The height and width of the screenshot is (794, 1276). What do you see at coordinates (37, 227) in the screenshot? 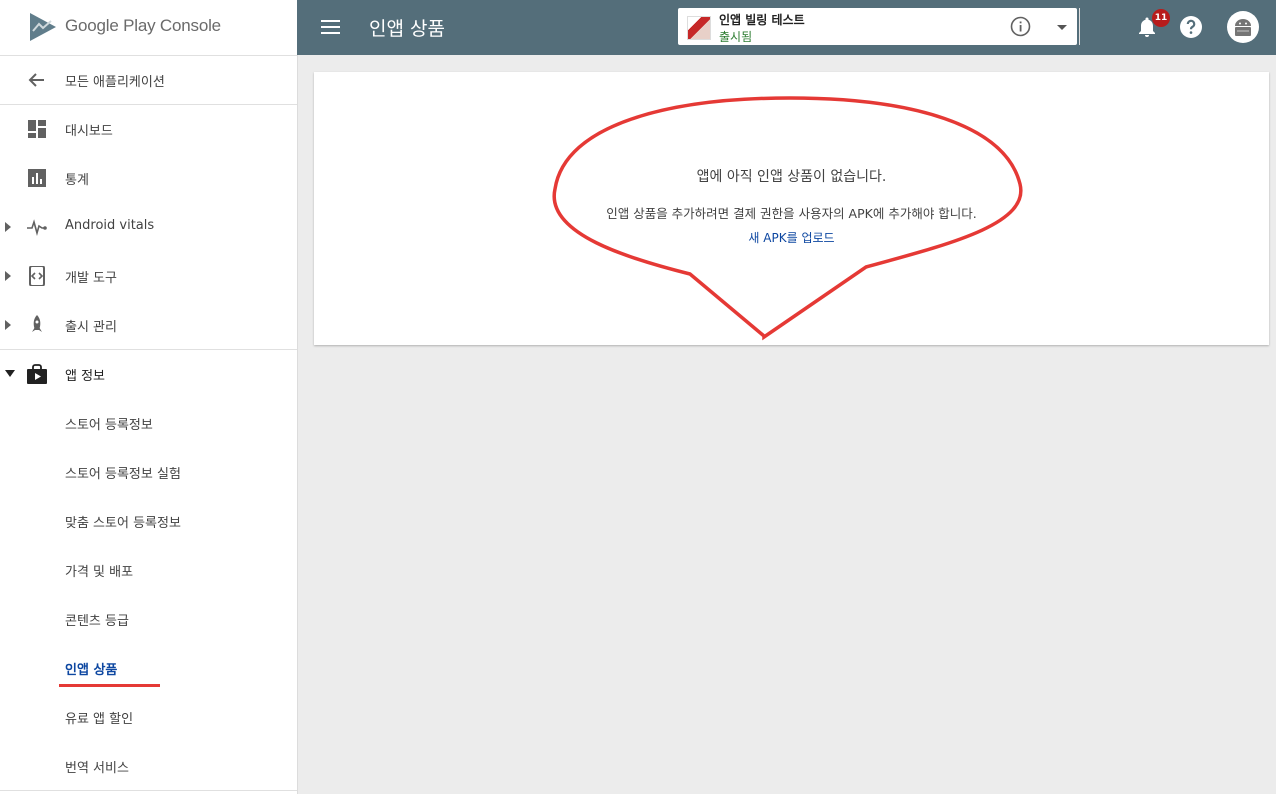
I see `vitals-pulse-icon` at bounding box center [37, 227].